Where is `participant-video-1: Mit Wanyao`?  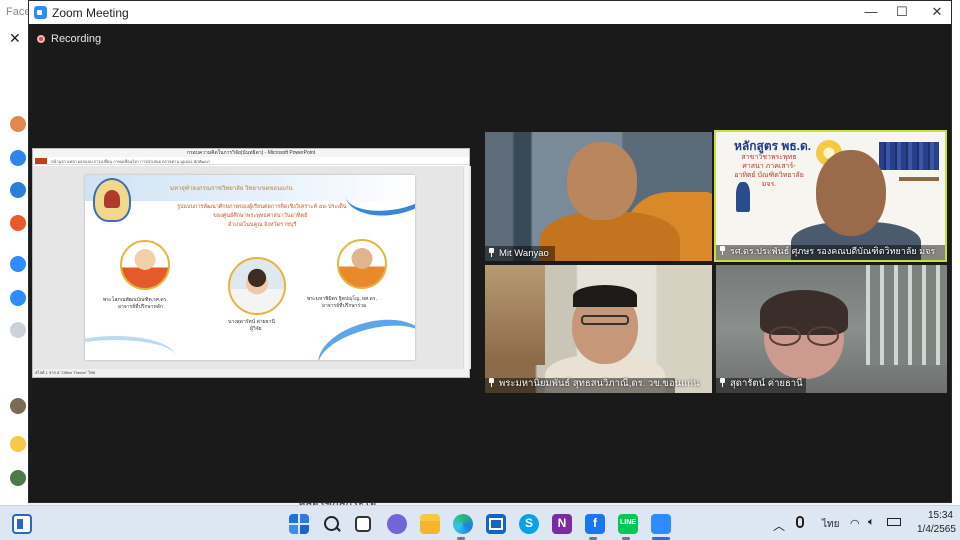 participant-video-1: Mit Wanyao is located at coordinates (598, 196).